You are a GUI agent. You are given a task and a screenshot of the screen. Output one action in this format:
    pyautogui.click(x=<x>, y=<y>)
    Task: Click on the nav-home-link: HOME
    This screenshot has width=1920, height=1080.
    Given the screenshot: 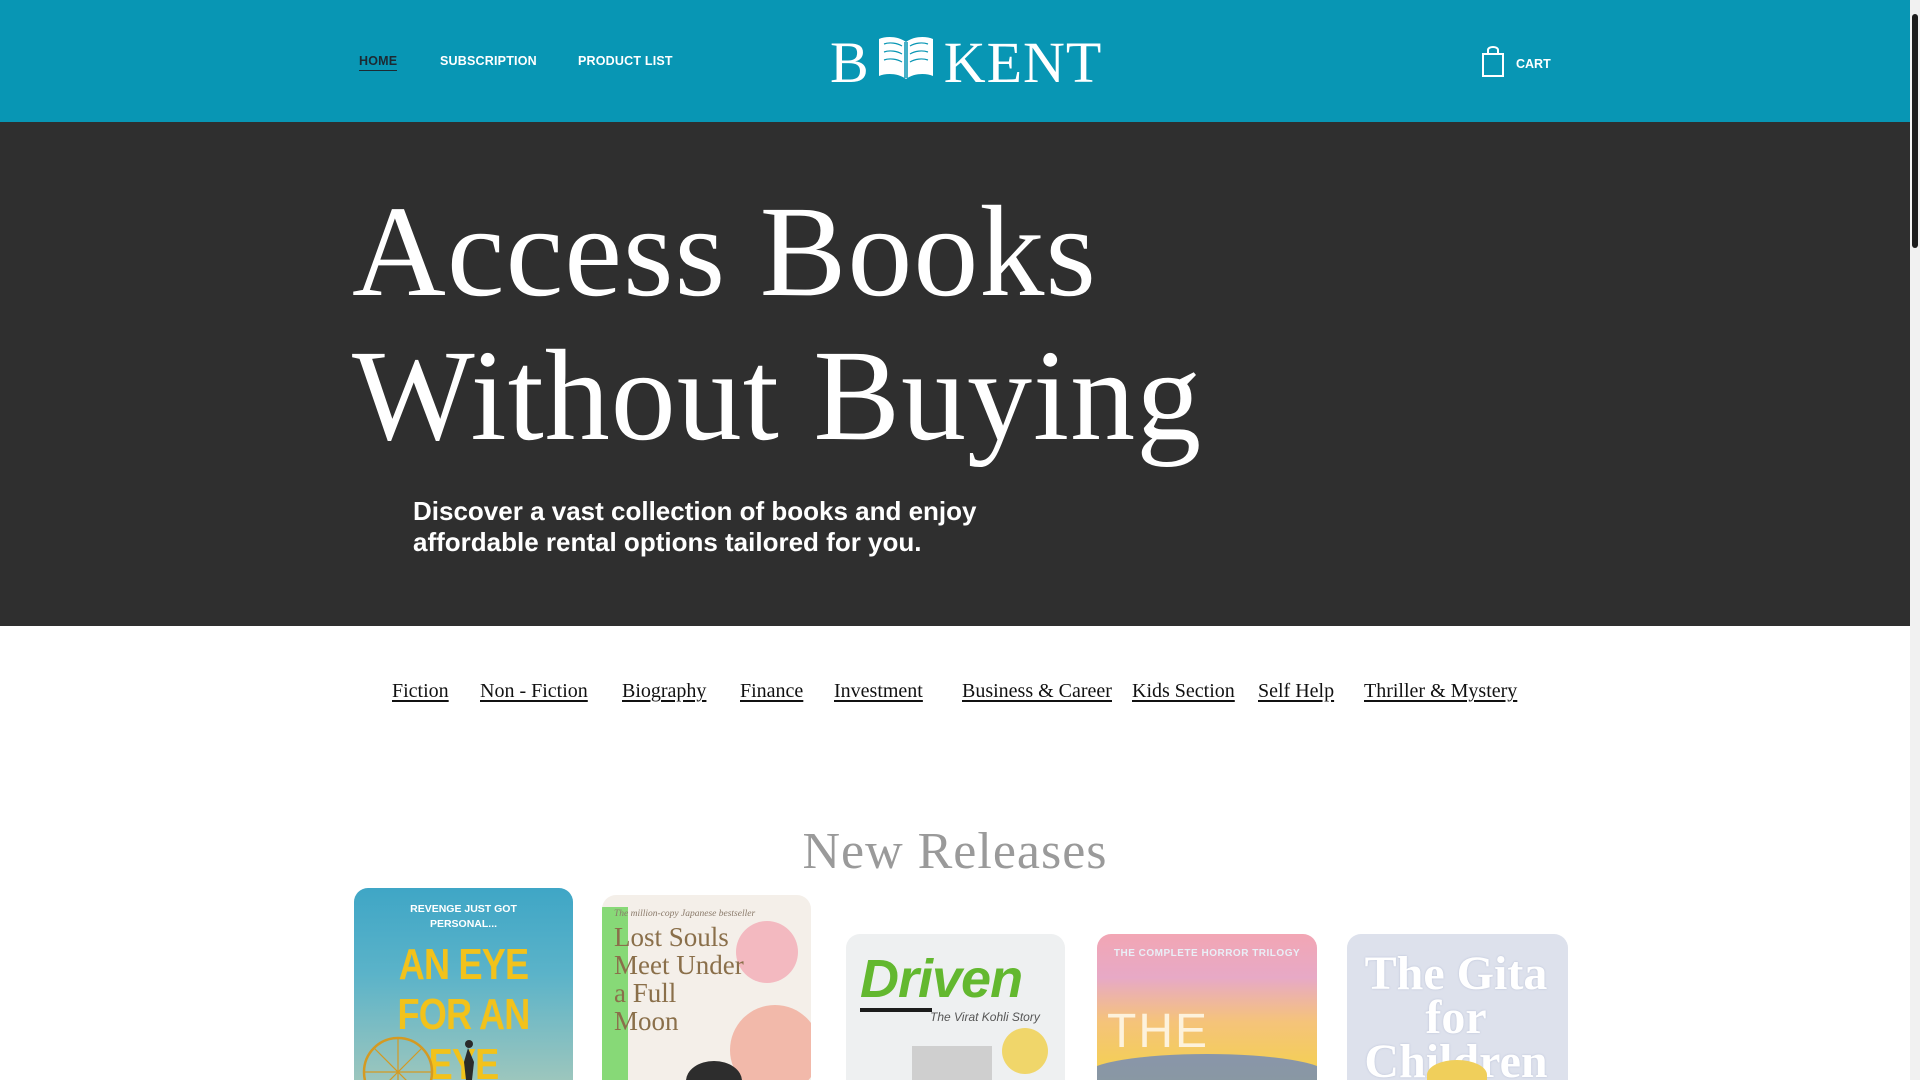 What is the action you would take?
    pyautogui.click(x=378, y=62)
    